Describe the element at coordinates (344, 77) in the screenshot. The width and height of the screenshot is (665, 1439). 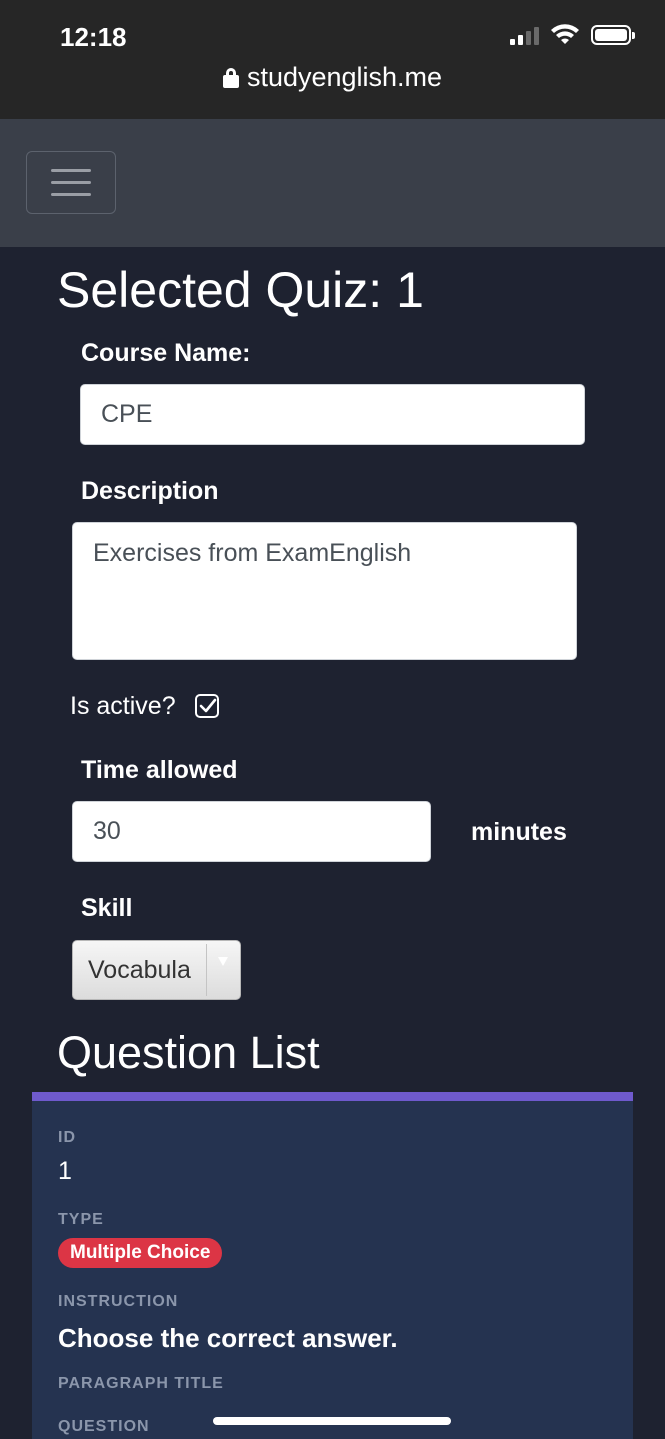
I see `url-text: studyenglish.me` at that location.